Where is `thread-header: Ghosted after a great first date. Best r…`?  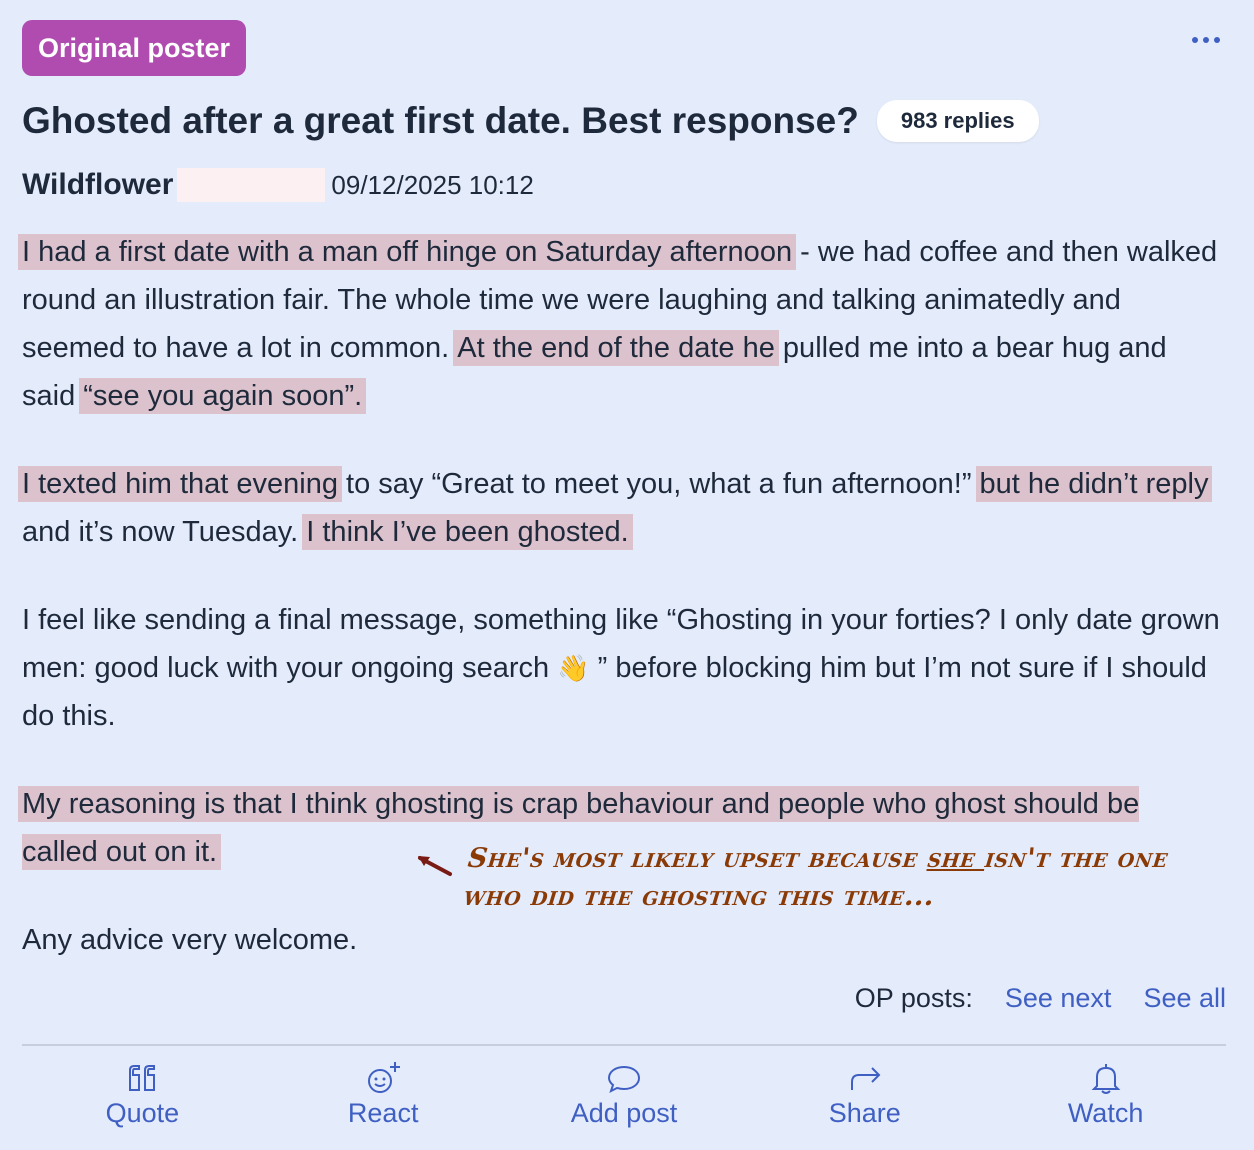
thread-header: Ghosted after a great first date. Best r… is located at coordinates (530, 121).